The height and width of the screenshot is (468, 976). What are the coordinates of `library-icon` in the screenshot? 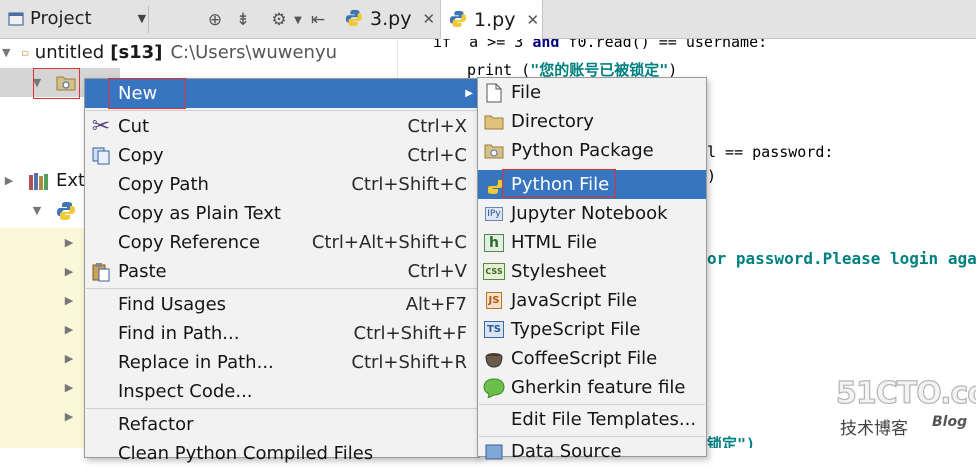 It's located at (38, 181).